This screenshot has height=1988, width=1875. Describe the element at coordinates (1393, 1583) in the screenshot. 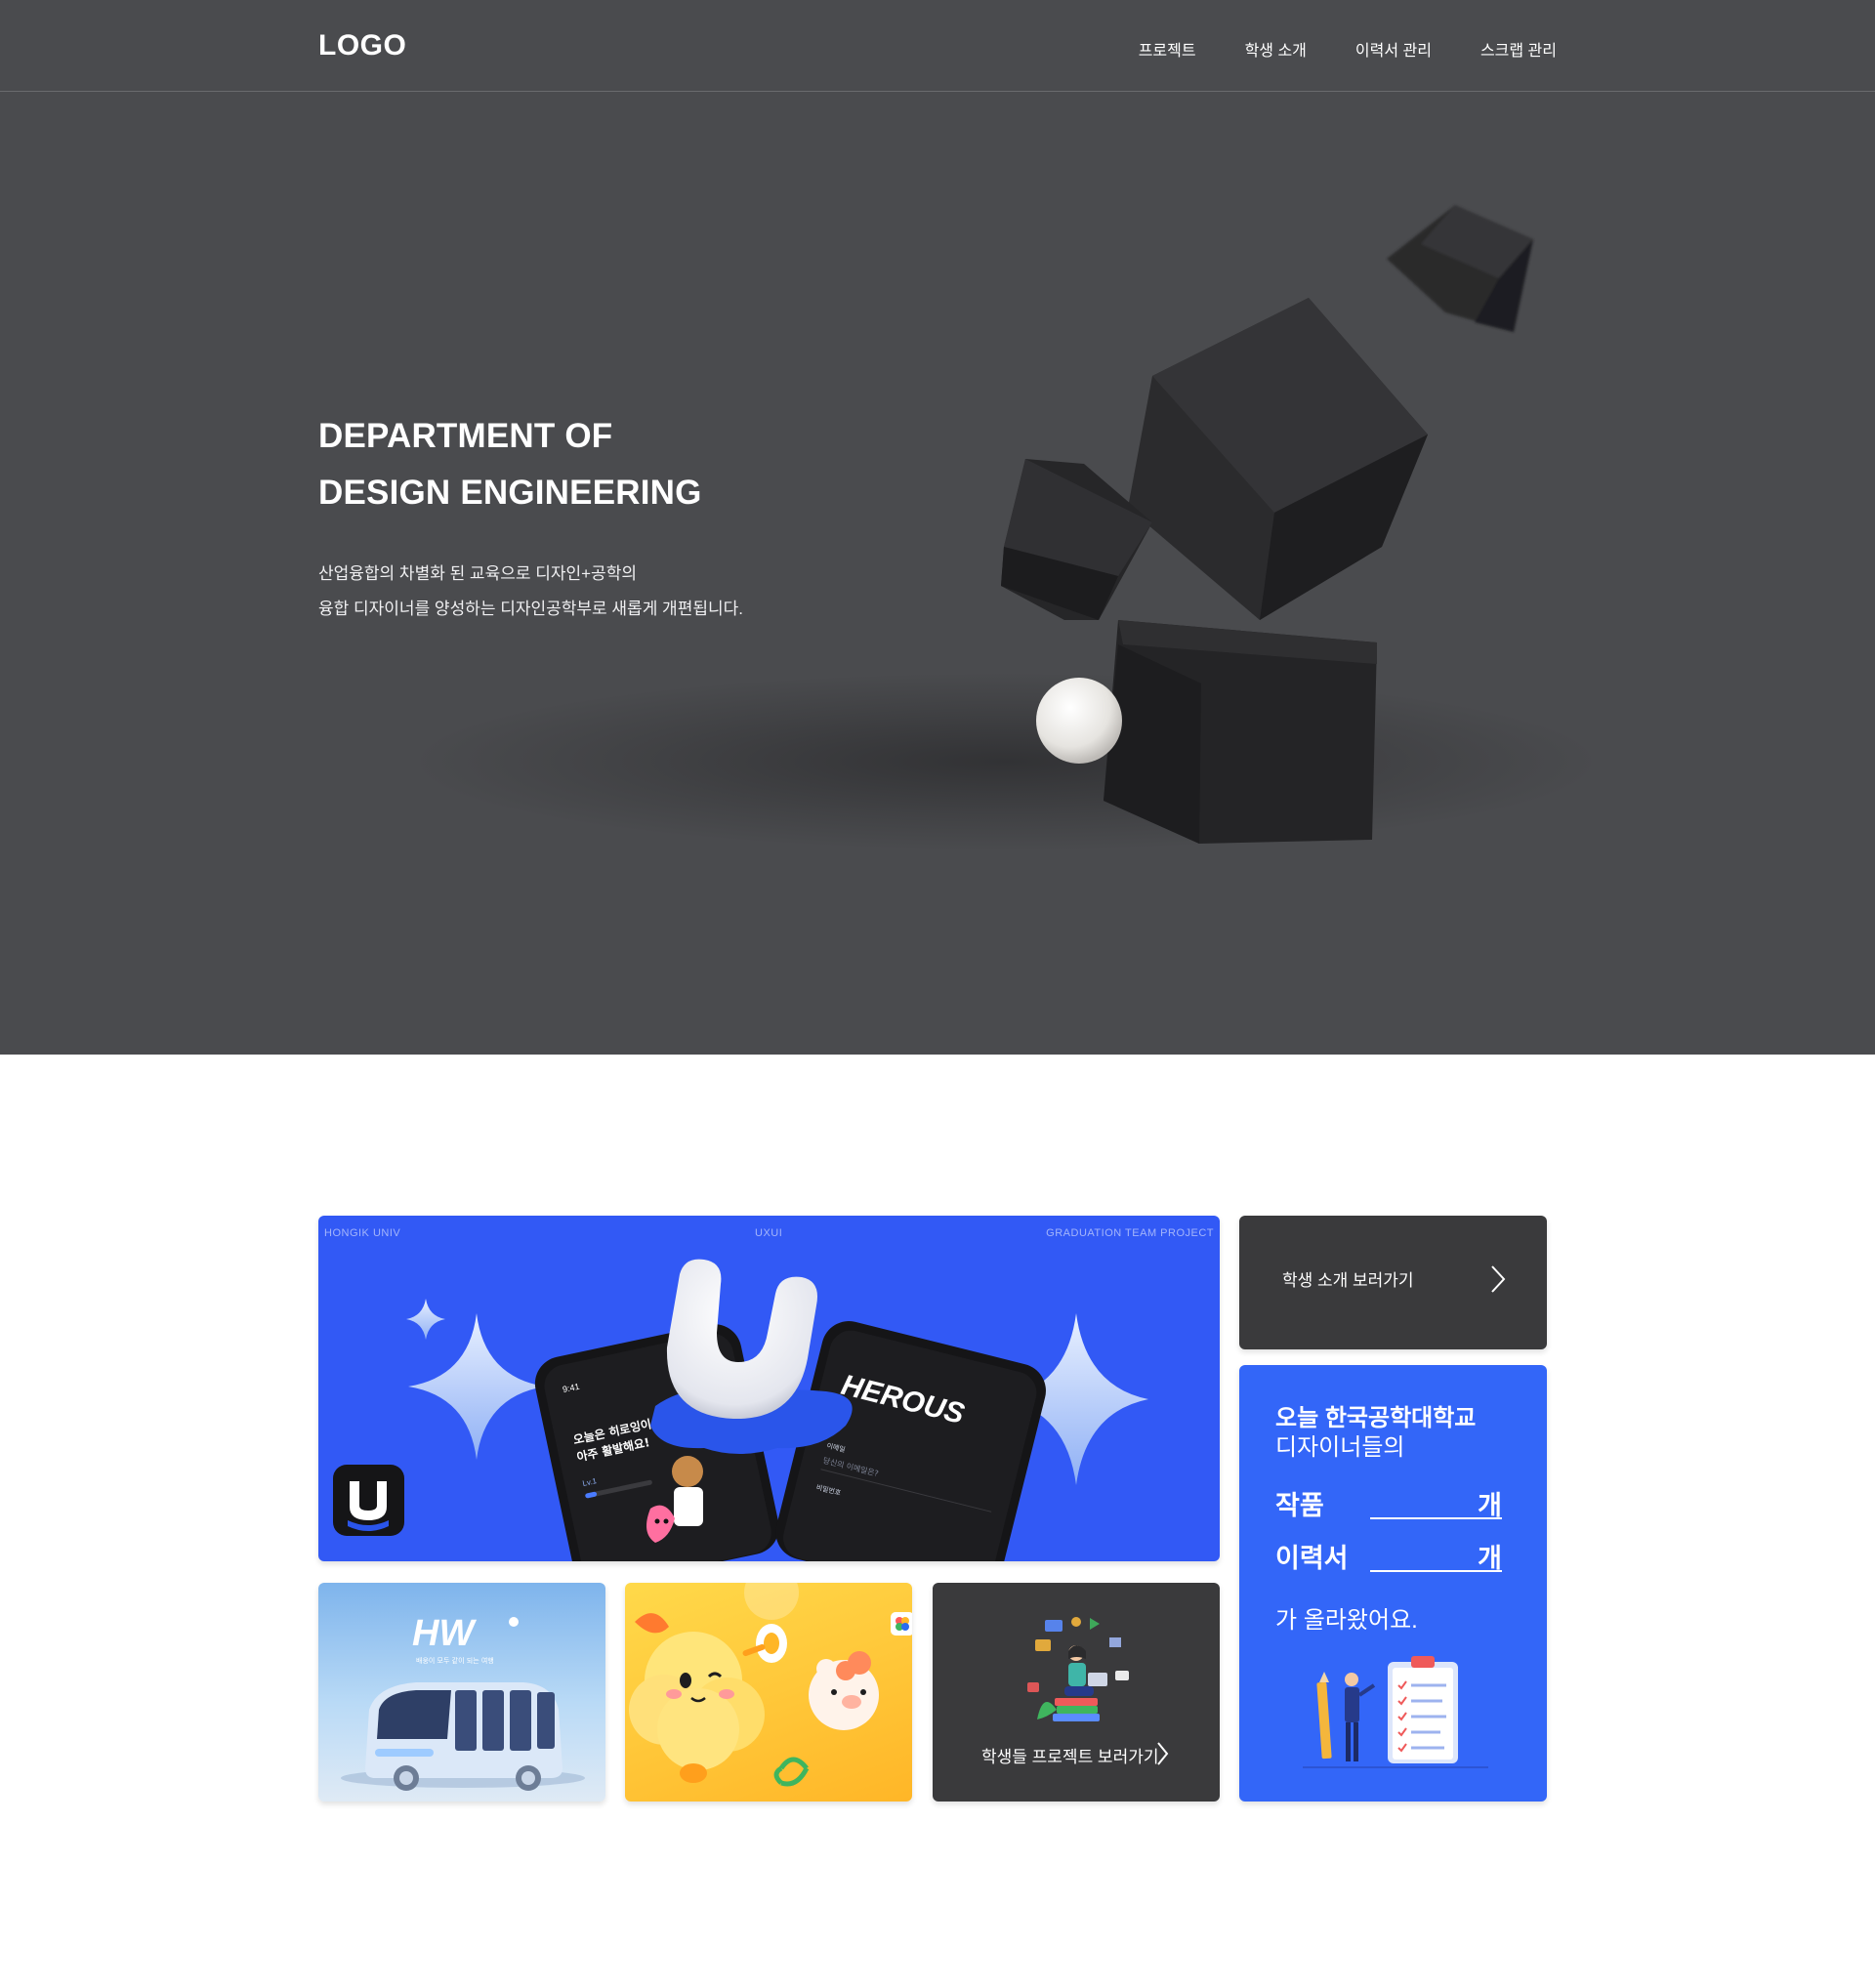

I see `upload-stats-card: 오늘 한국공학대학교 디자이너들의 작품 개 이력서 개 가 올라왔어요.` at that location.